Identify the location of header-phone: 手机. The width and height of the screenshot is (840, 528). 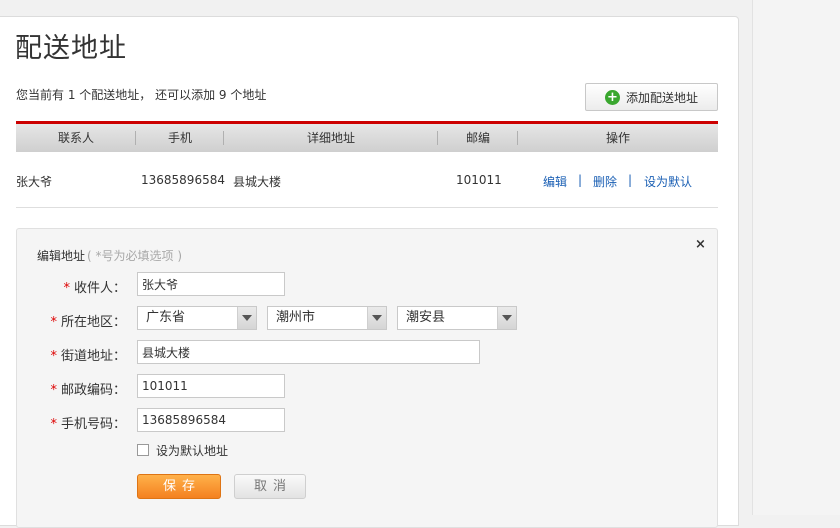
(180, 138).